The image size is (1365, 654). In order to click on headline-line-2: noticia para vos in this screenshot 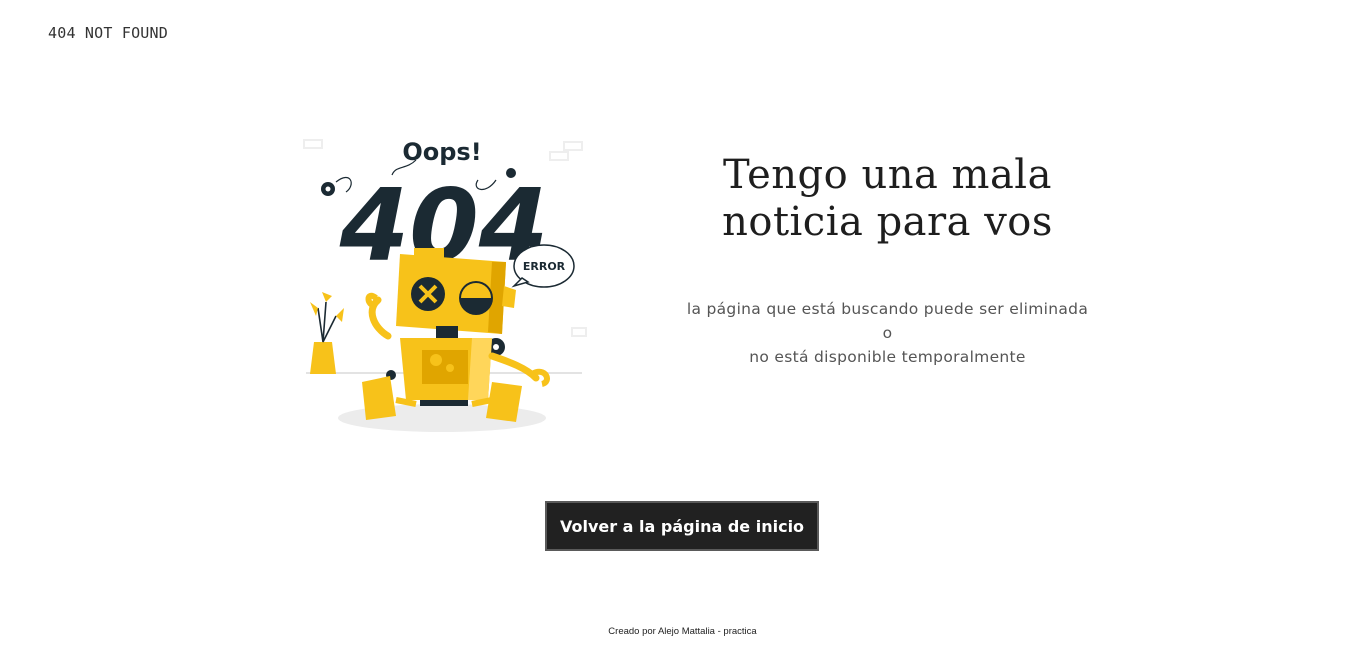, I will do `click(887, 222)`.